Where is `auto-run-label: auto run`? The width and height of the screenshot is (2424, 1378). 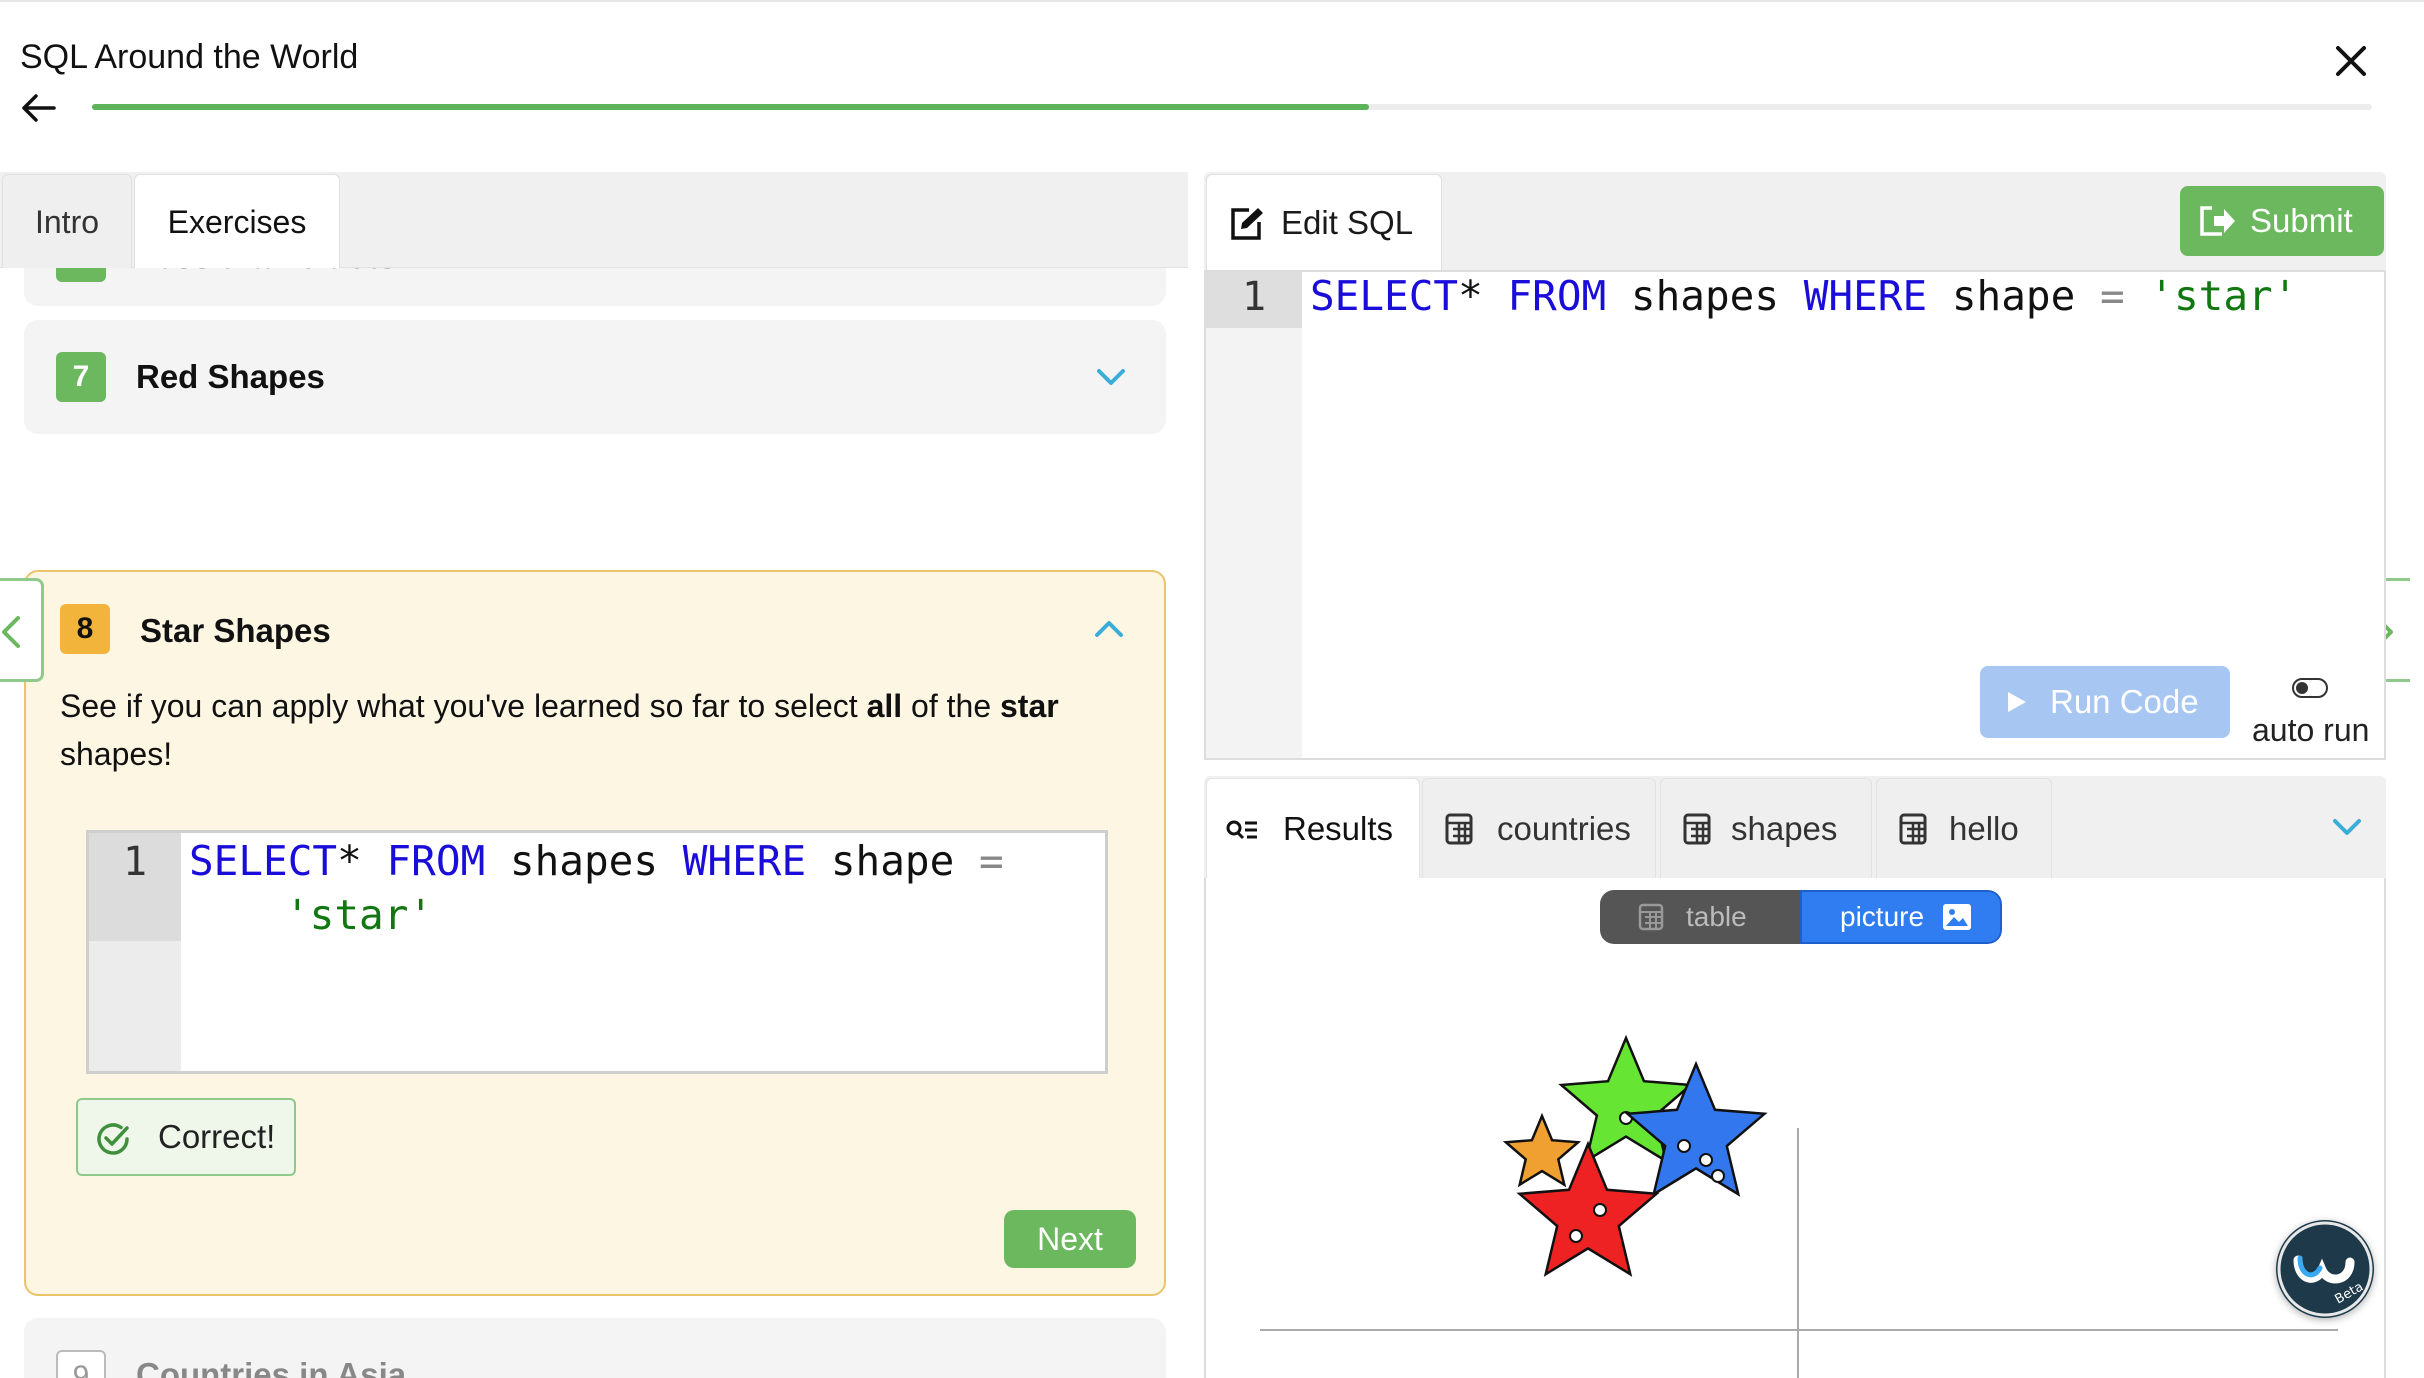
auto-run-label: auto run is located at coordinates (2311, 730).